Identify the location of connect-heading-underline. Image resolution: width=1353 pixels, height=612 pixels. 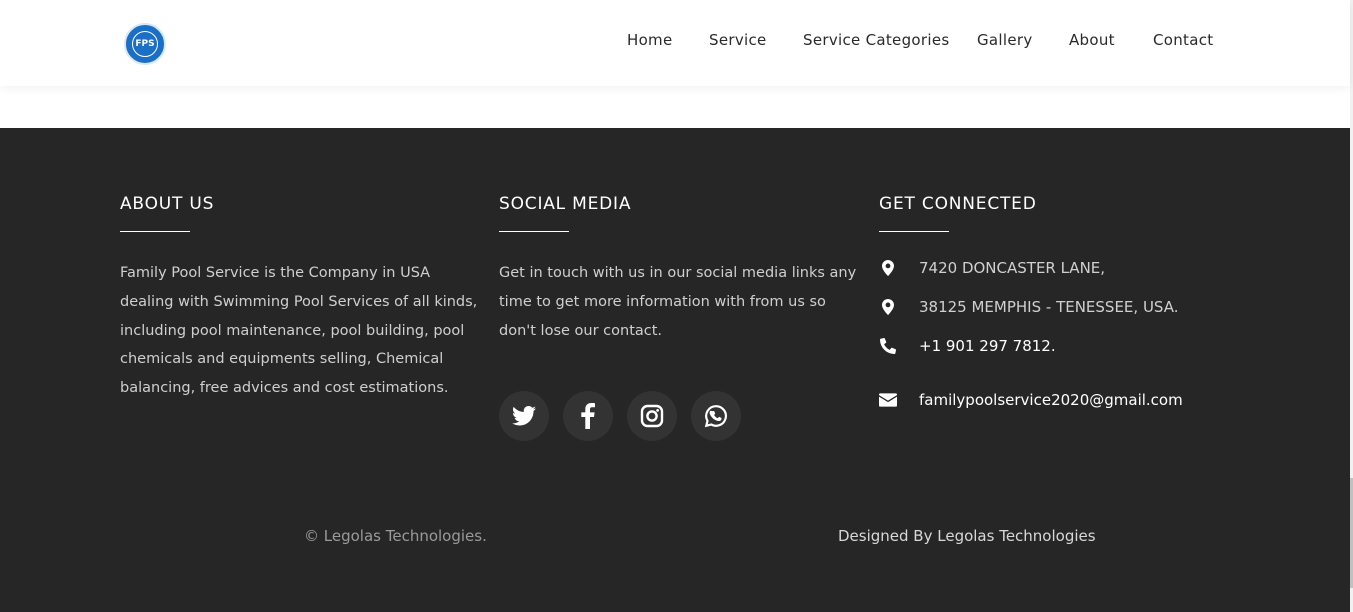
(914, 231).